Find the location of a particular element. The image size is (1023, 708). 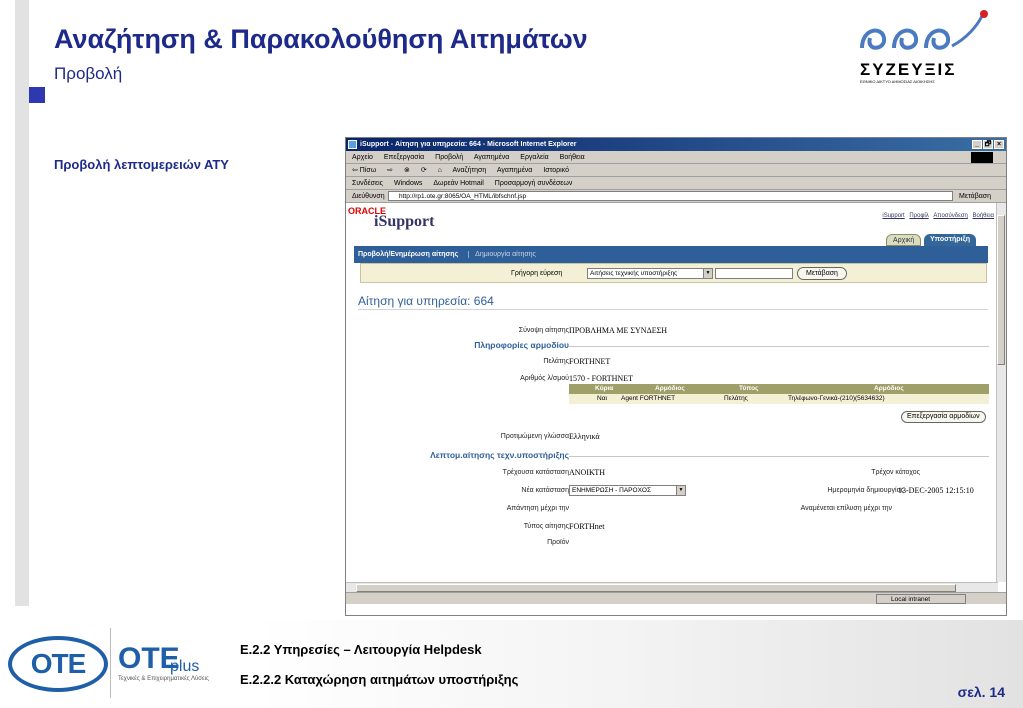

horizontal-scrollbar is located at coordinates (672, 587).